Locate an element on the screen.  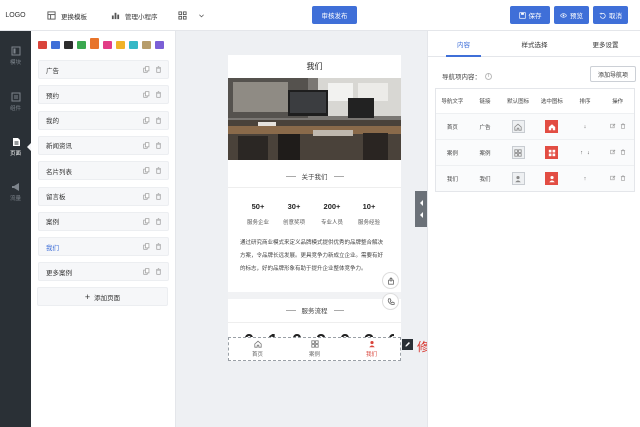
sidenav-item-module: 模块 is located at coordinates (15, 56).